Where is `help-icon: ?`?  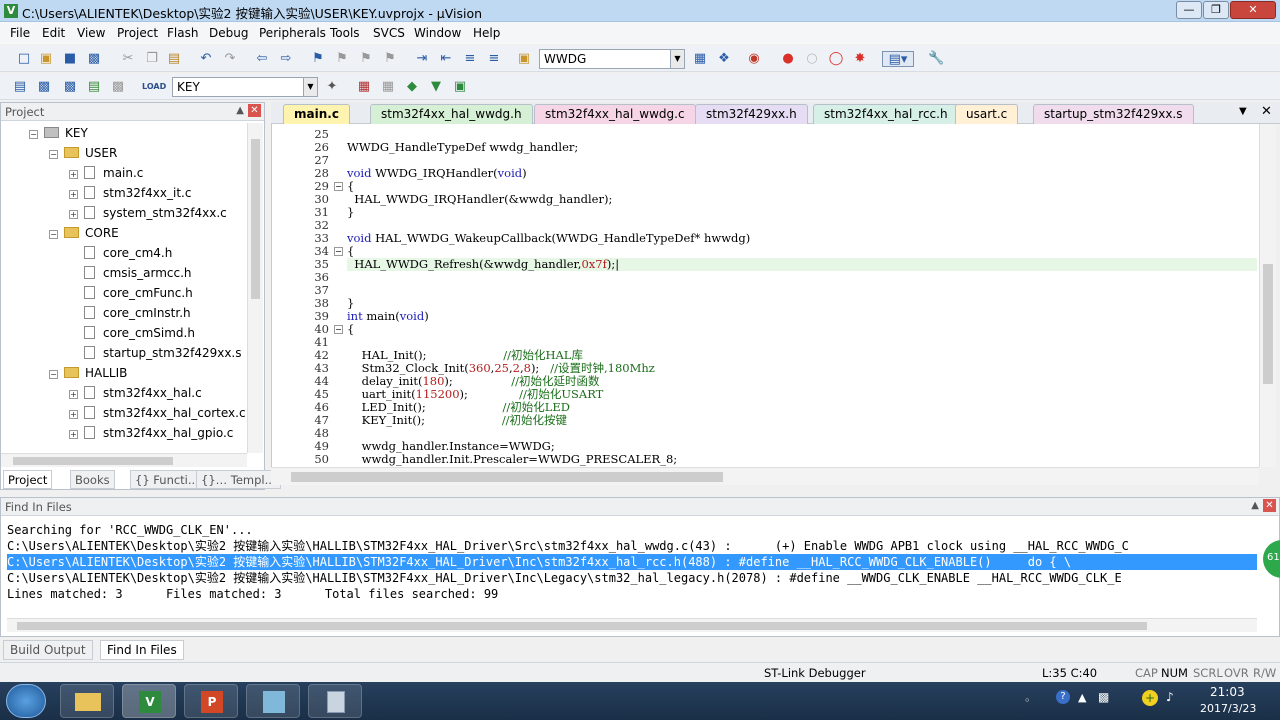
help-icon: ? is located at coordinates (1063, 697).